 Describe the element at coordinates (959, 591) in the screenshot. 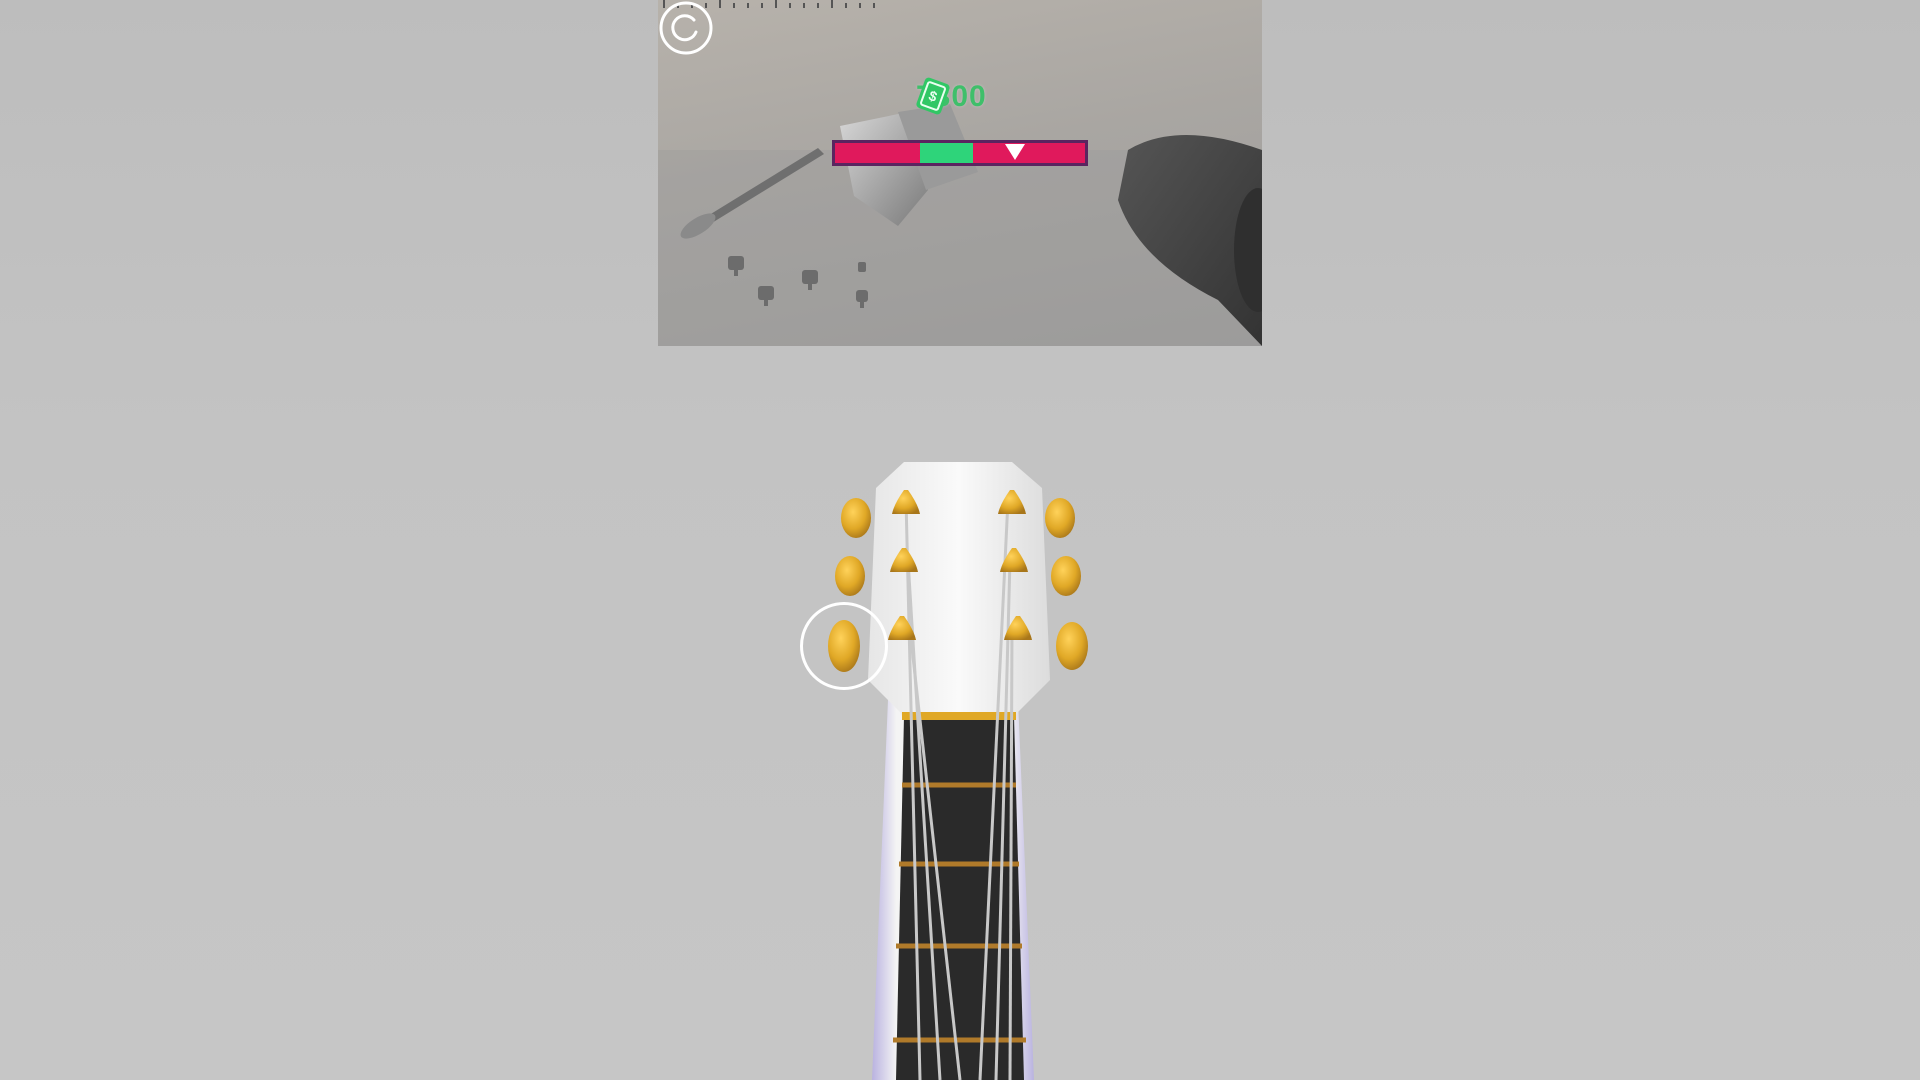

I see `guitar-headstock` at that location.